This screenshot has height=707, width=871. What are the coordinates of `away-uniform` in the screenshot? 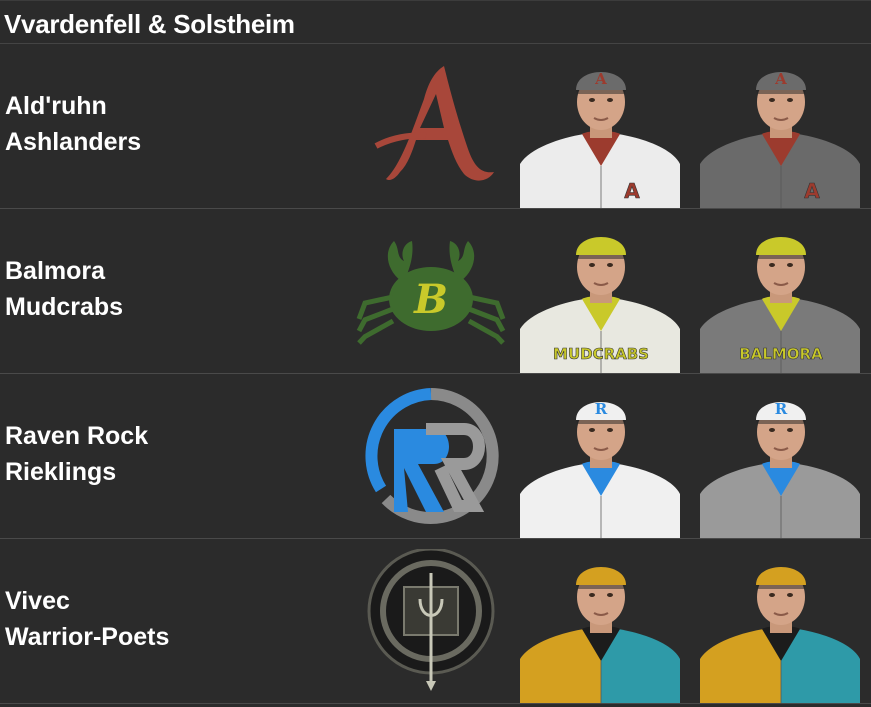 It's located at (780, 635).